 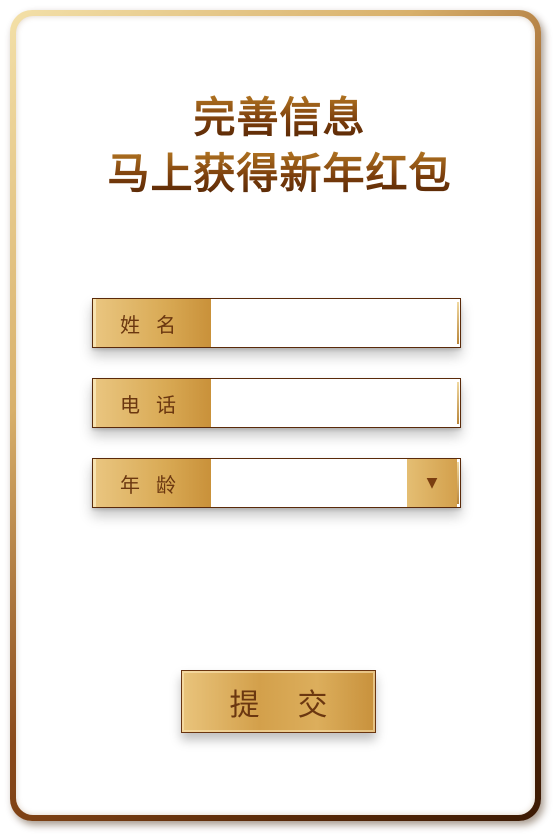 I want to click on age-field: 年龄 ▼, so click(x=276, y=483).